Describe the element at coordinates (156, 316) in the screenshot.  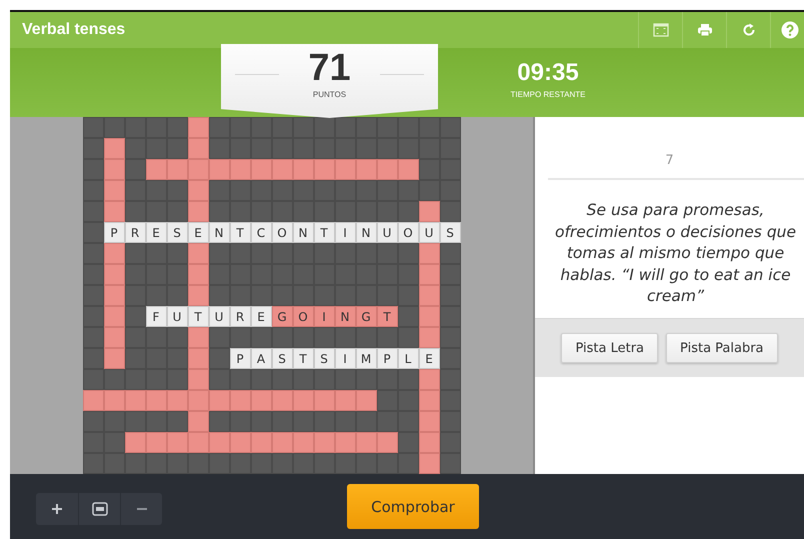
I see `letter-cell: F` at that location.